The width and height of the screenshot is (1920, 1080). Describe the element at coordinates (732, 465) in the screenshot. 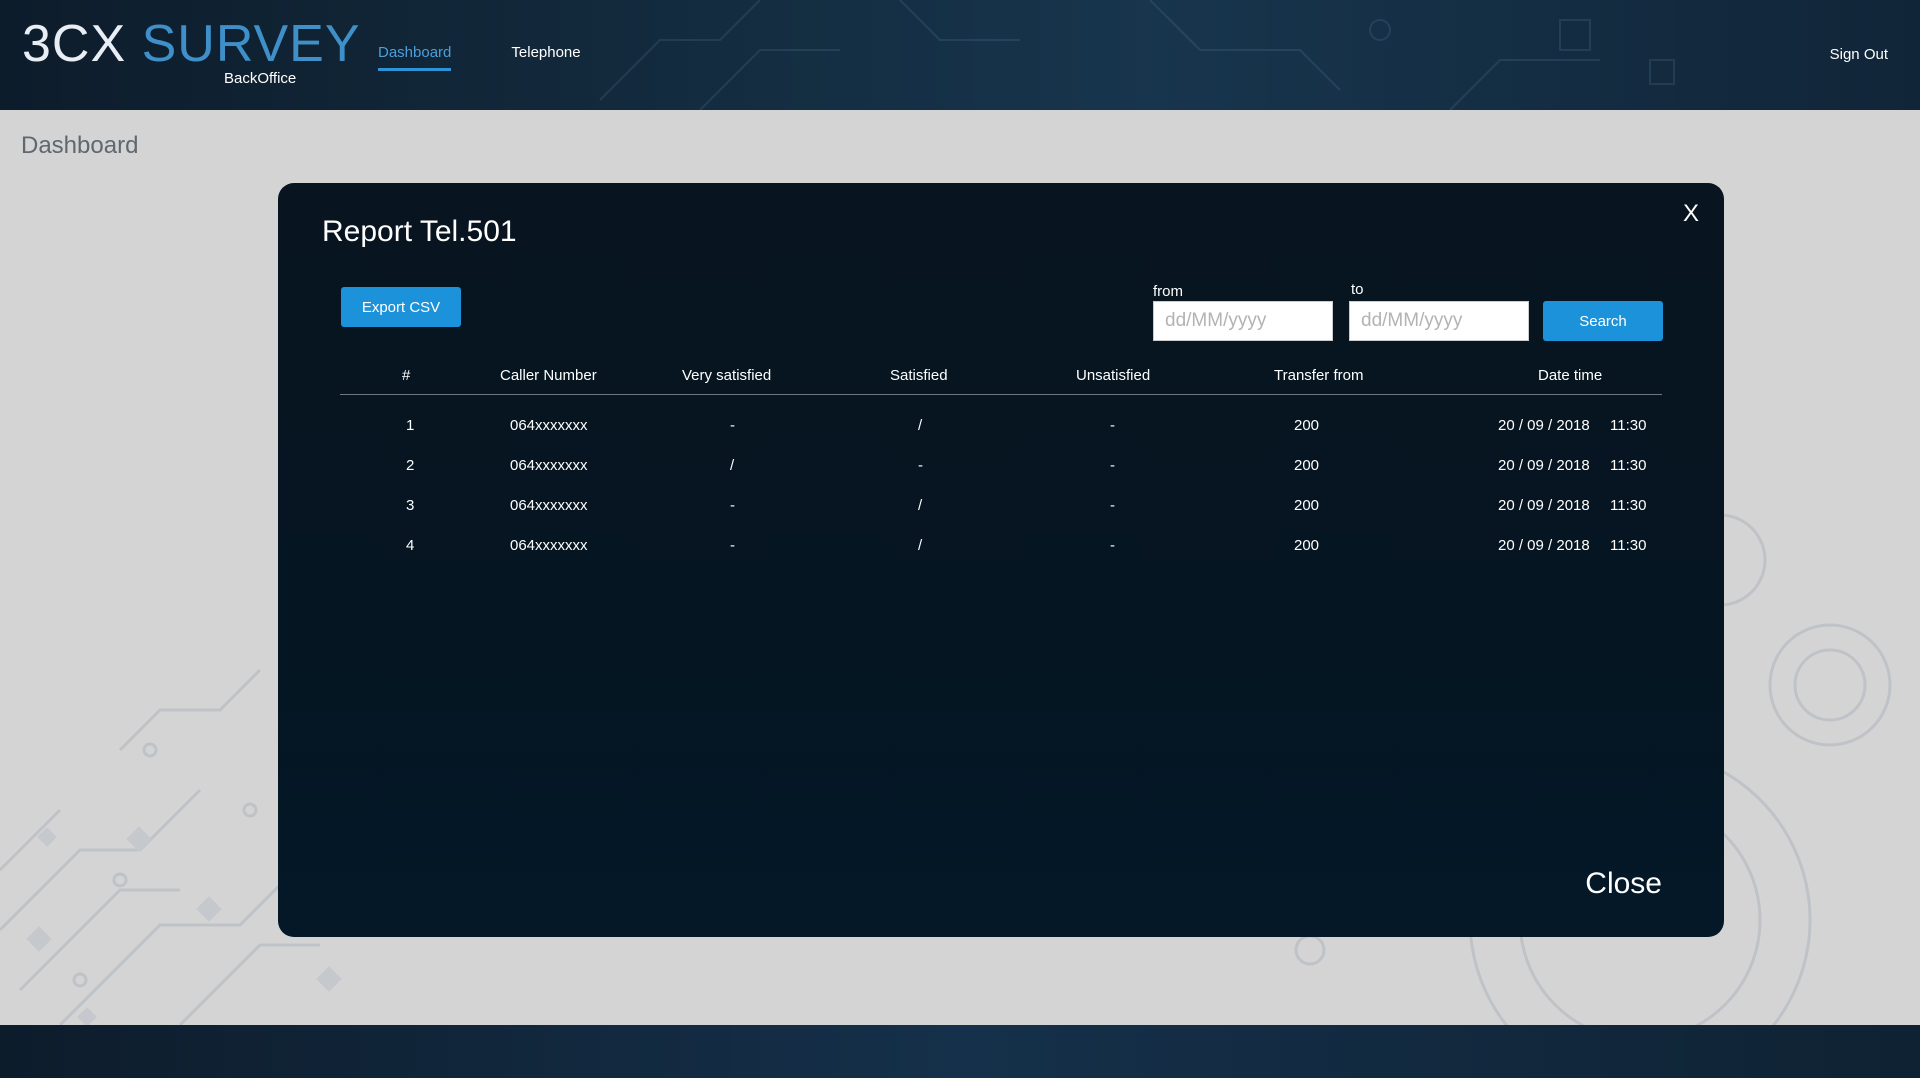

I see `cell-very-satisfied: /` at that location.